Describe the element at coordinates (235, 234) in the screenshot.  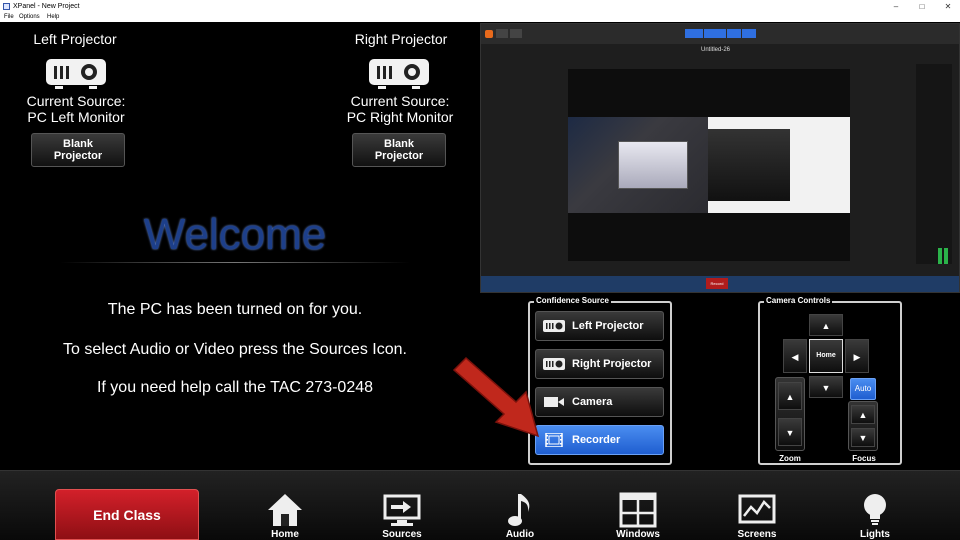
I see `welcome-heading: Welcome` at that location.